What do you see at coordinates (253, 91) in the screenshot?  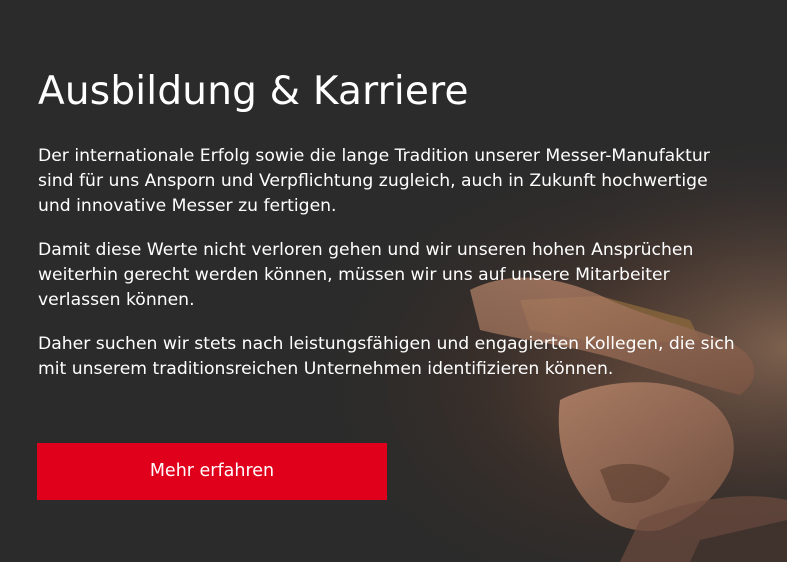 I see `section-headline: Ausbildung & Karriere` at bounding box center [253, 91].